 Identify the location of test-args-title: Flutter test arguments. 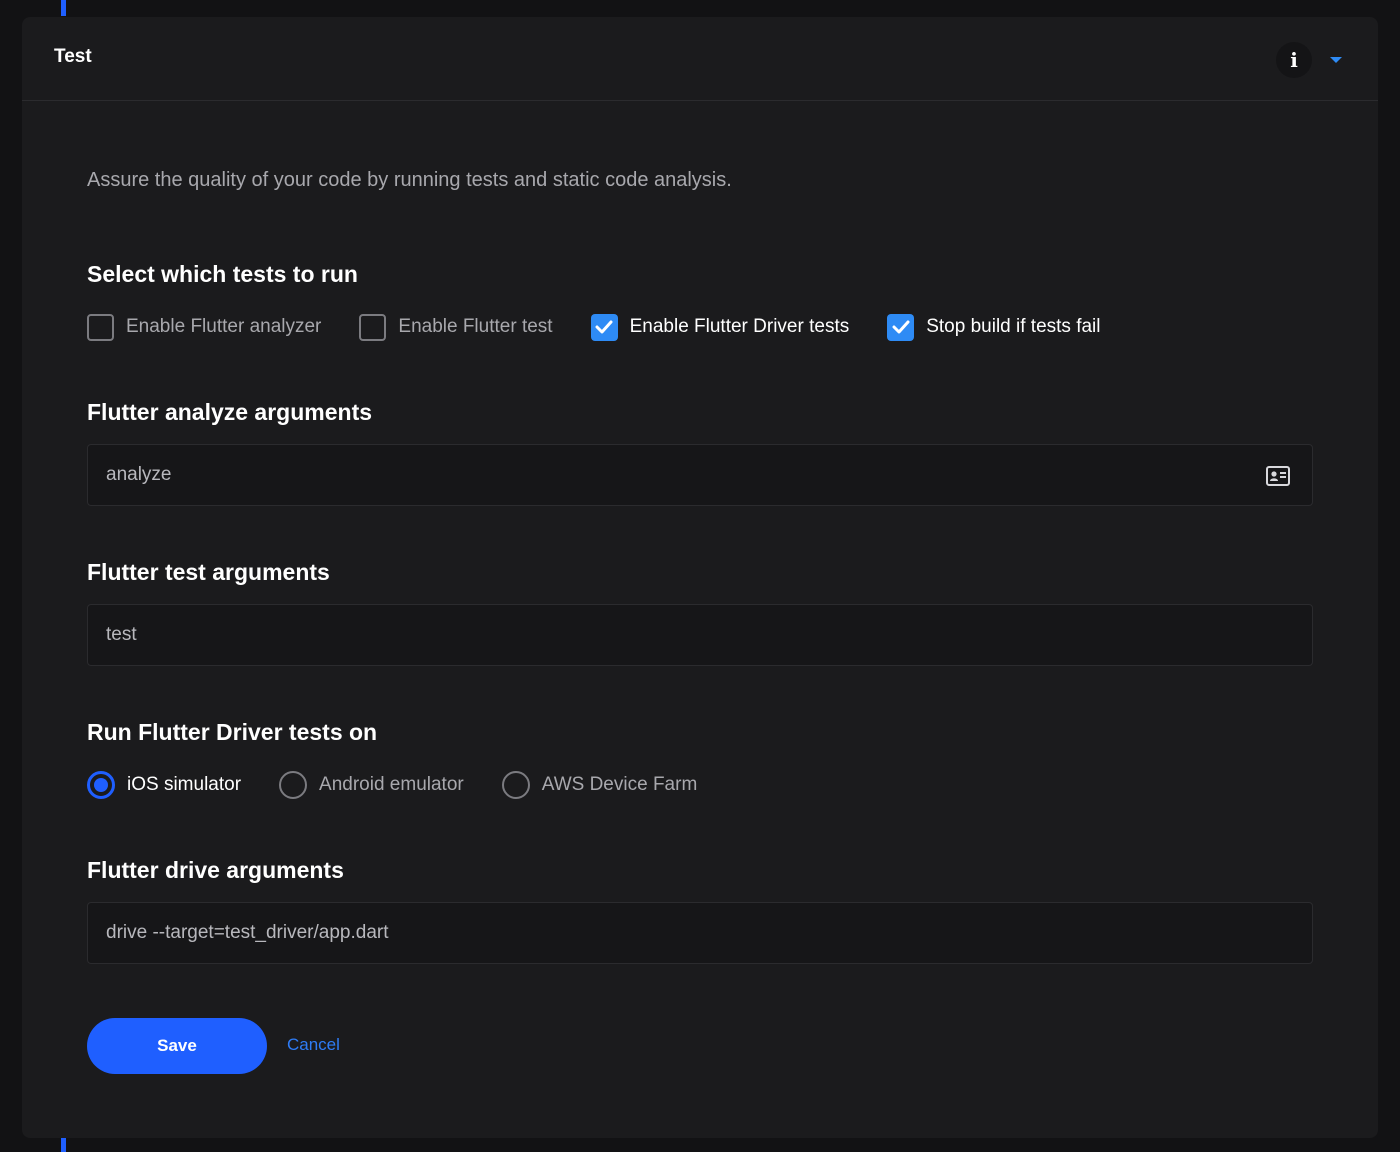
(208, 572).